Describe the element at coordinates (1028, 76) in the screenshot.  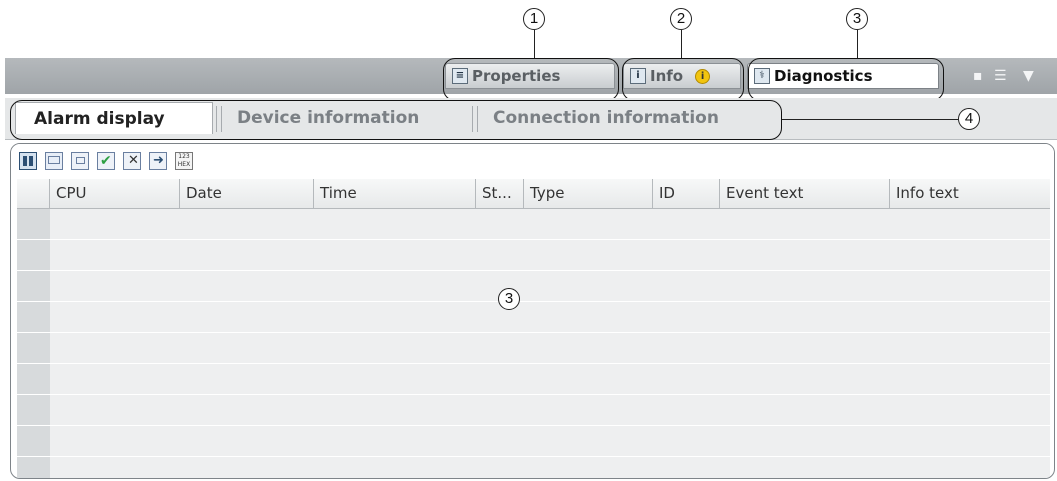
I see `chevron-down-icon: ▼` at that location.